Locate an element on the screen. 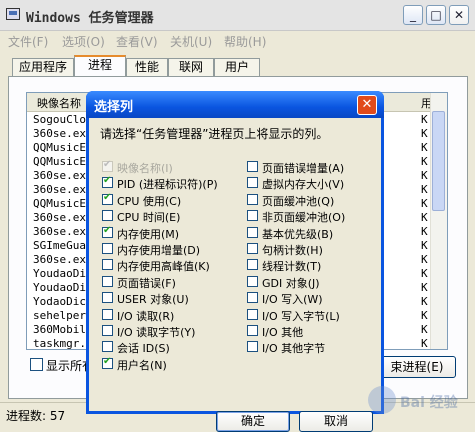 This screenshot has height=432, width=475. table-row: SogouClou is located at coordinates (63, 119).